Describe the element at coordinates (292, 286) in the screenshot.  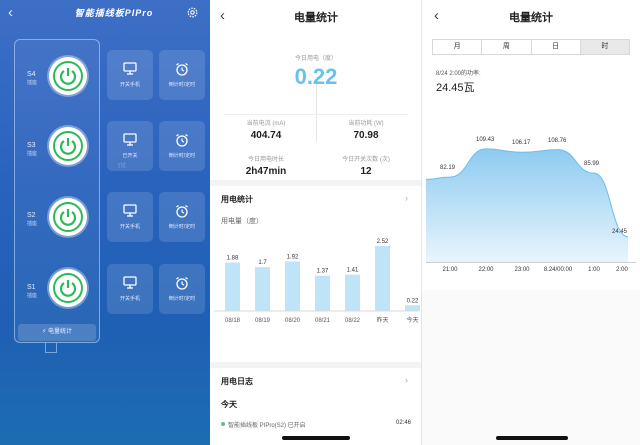
I see `bar-08/20` at that location.